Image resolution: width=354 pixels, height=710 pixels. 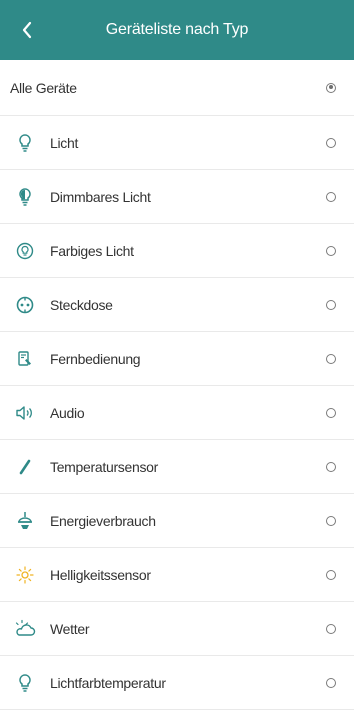 What do you see at coordinates (177, 467) in the screenshot?
I see `list-item-temperatursensor: Temperatursensor` at bounding box center [177, 467].